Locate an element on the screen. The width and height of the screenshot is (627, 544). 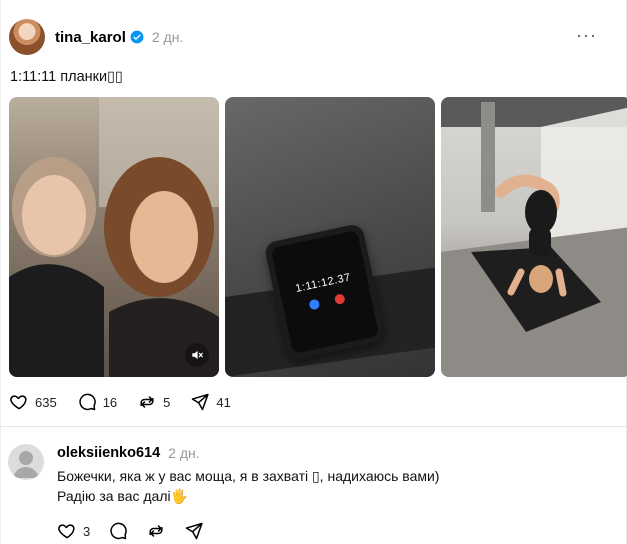
comment-time: 2 дн. is located at coordinates (184, 453).